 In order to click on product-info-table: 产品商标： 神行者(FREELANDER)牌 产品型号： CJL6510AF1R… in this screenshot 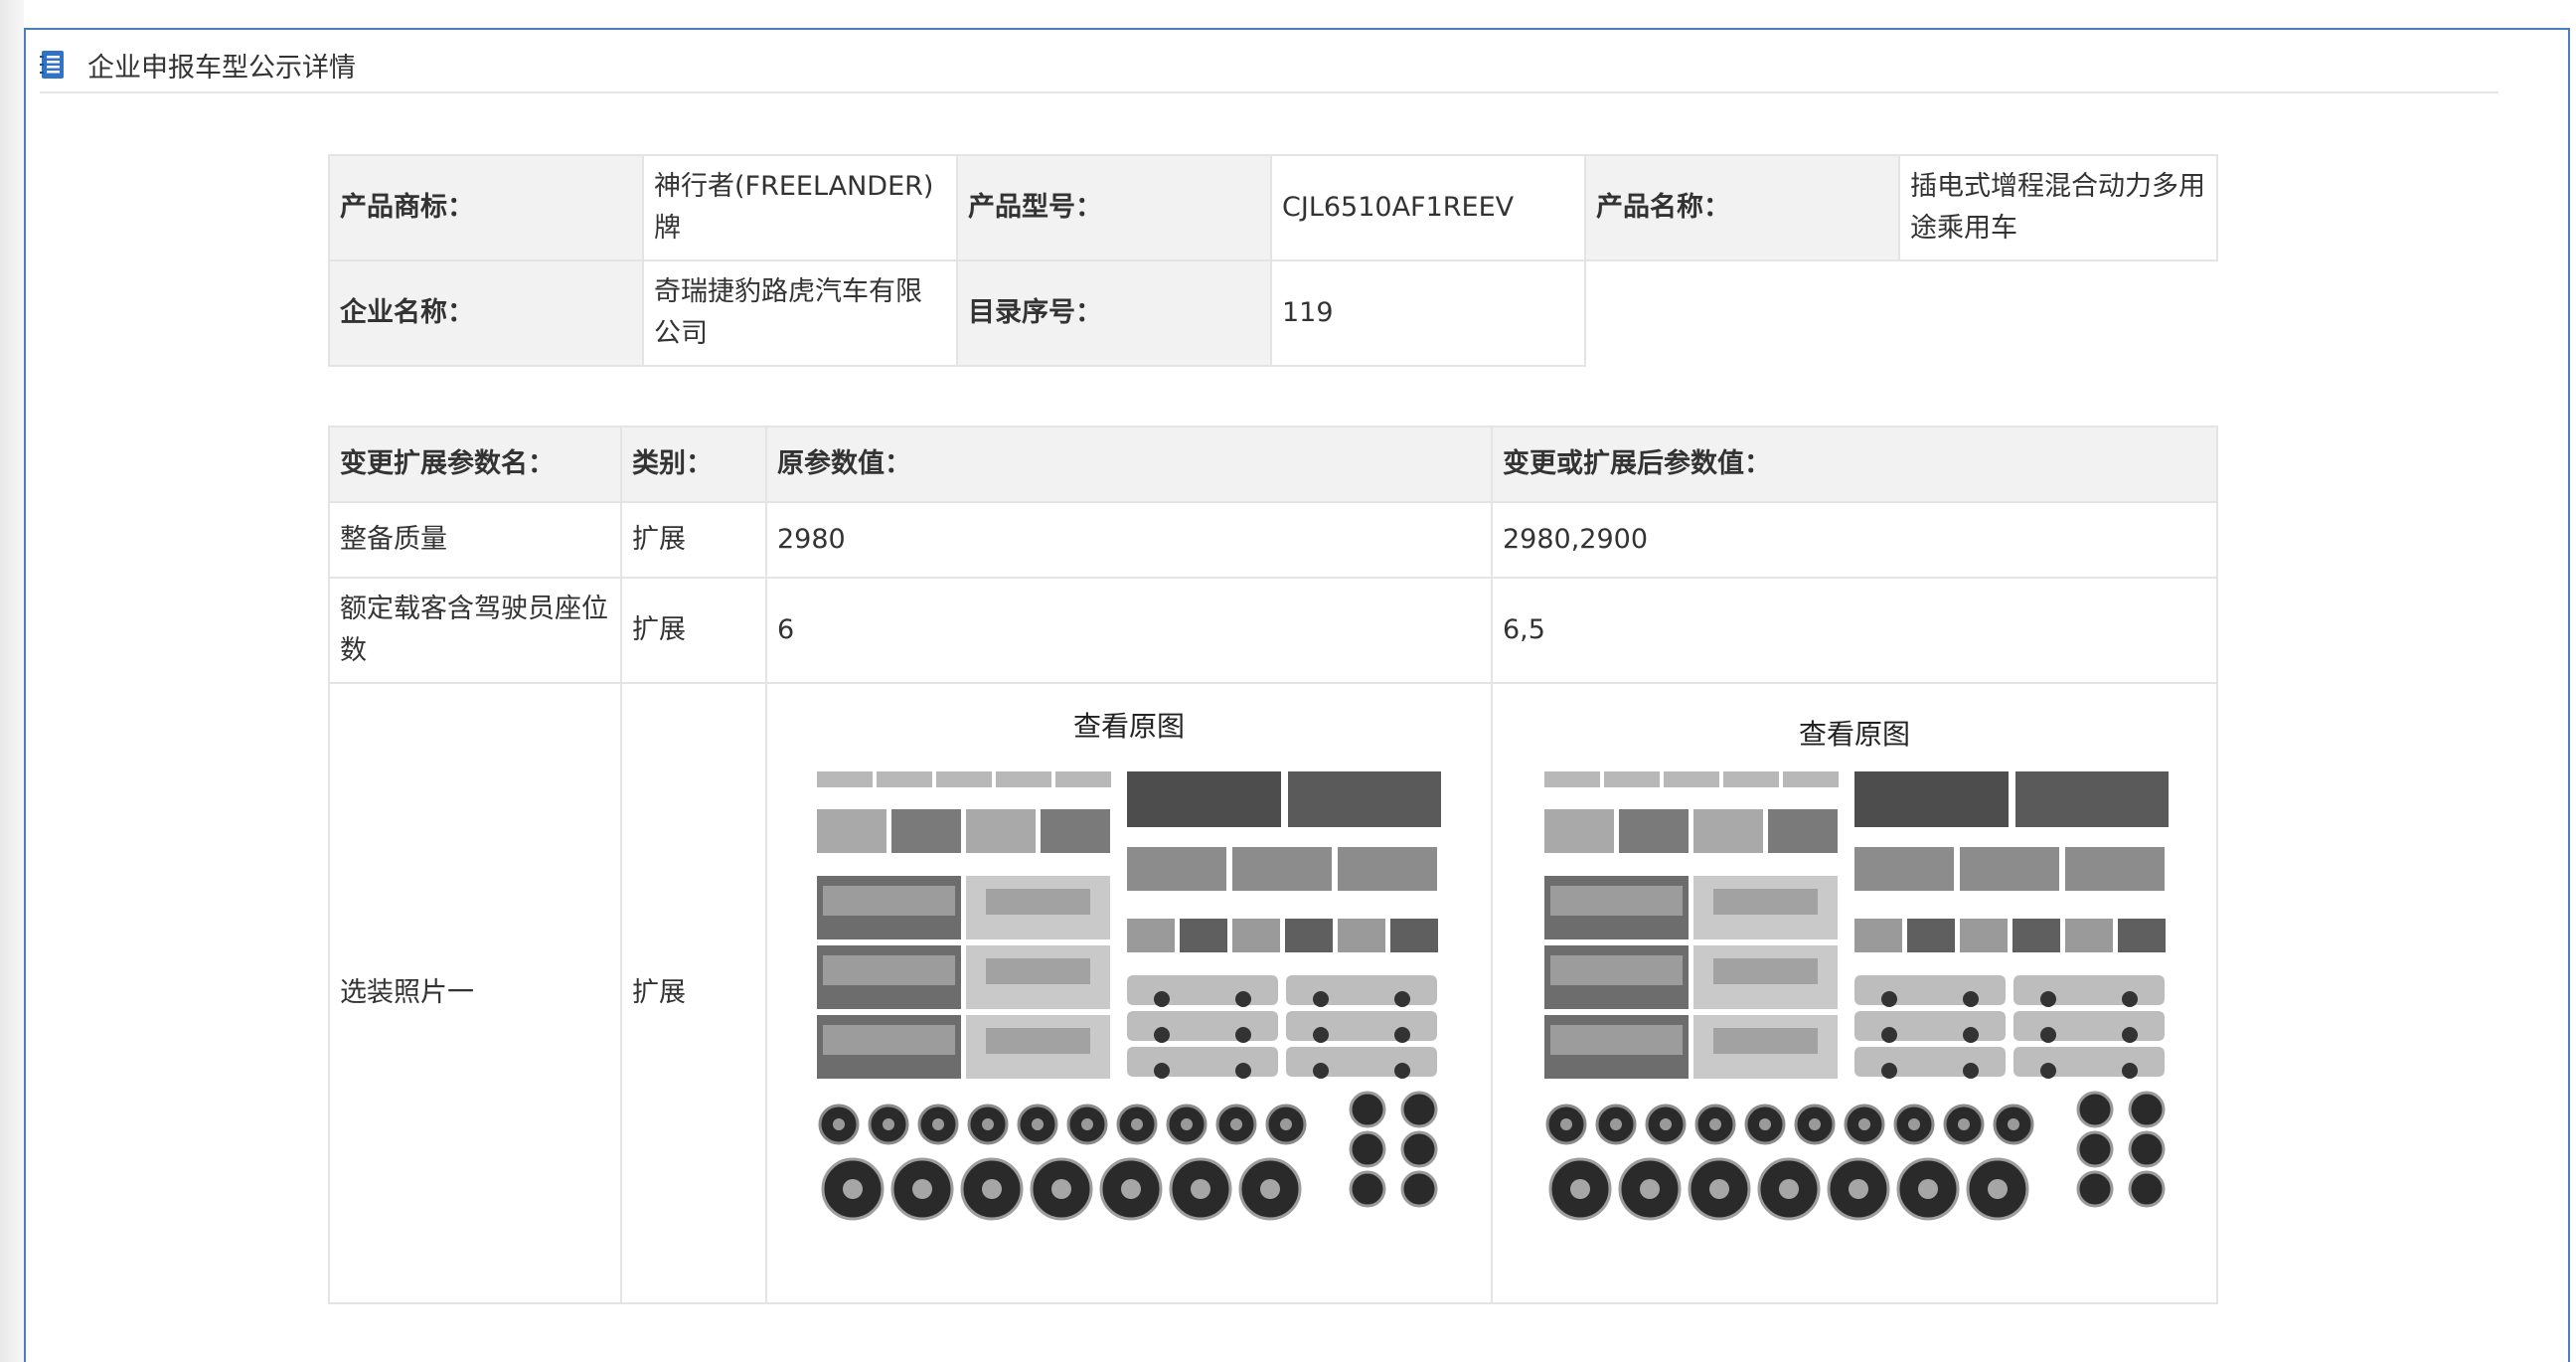, I will do `click(1273, 261)`.